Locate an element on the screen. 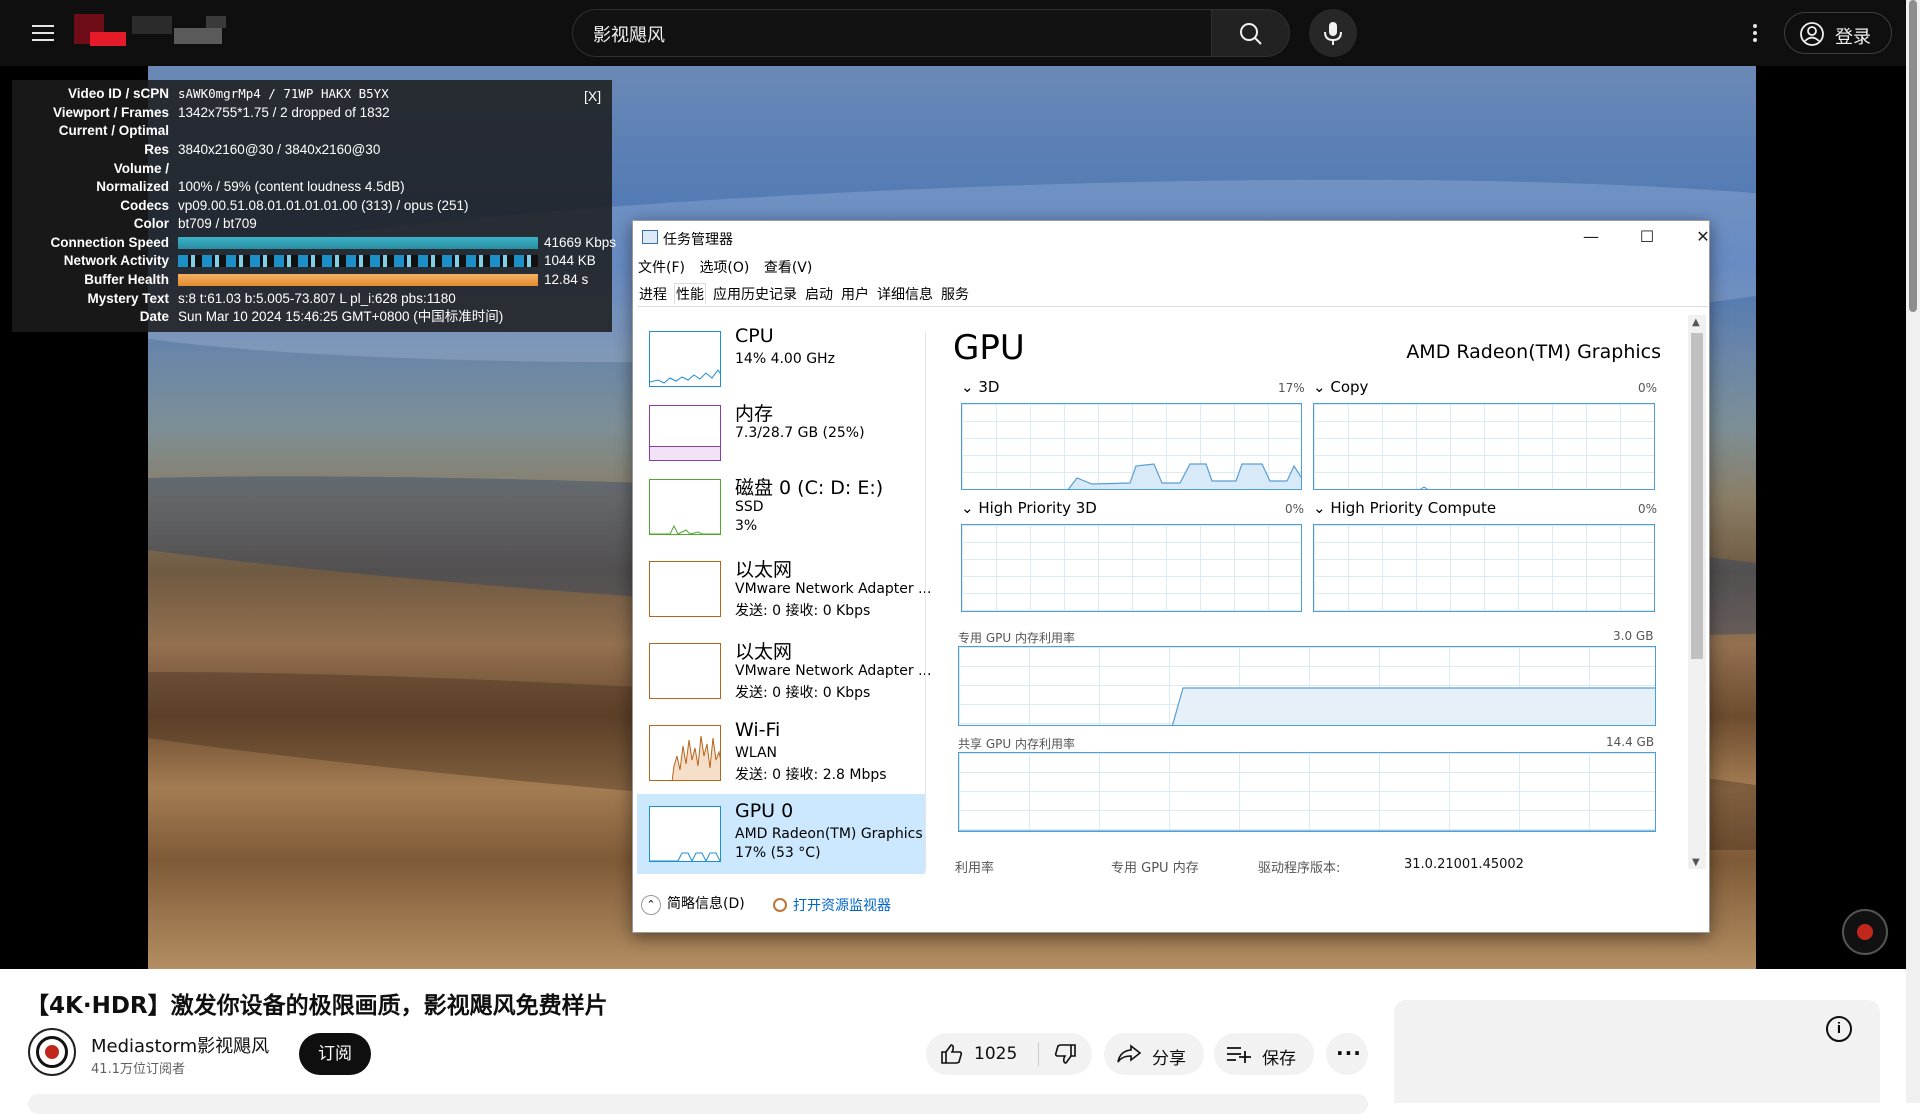 Image resolution: width=1920 pixels, height=1114 pixels. account-icon is located at coordinates (1812, 34).